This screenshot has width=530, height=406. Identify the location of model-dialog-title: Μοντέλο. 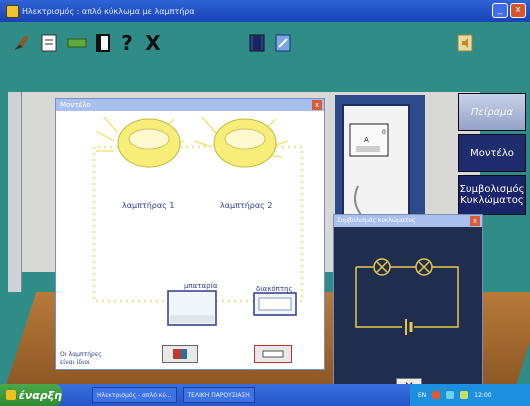
(190, 105).